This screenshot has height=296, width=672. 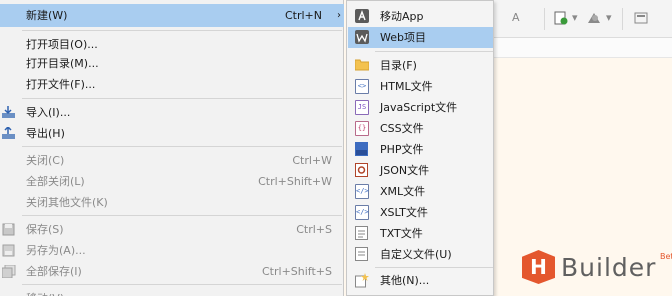 I want to click on js-file-icon: JS, so click(x=362, y=107).